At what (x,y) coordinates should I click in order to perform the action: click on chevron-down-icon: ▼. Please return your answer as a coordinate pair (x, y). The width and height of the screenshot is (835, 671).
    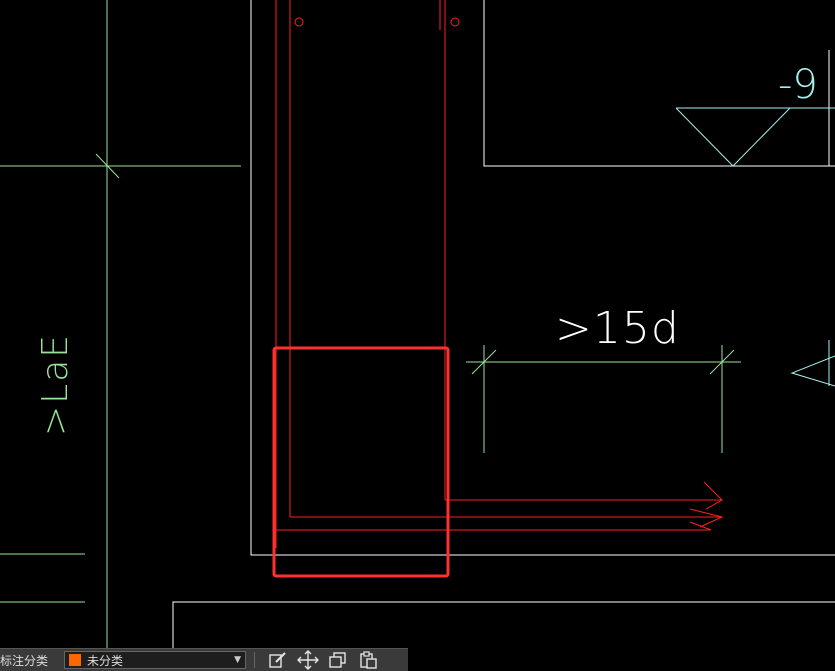
    Looking at the image, I should click on (237, 660).